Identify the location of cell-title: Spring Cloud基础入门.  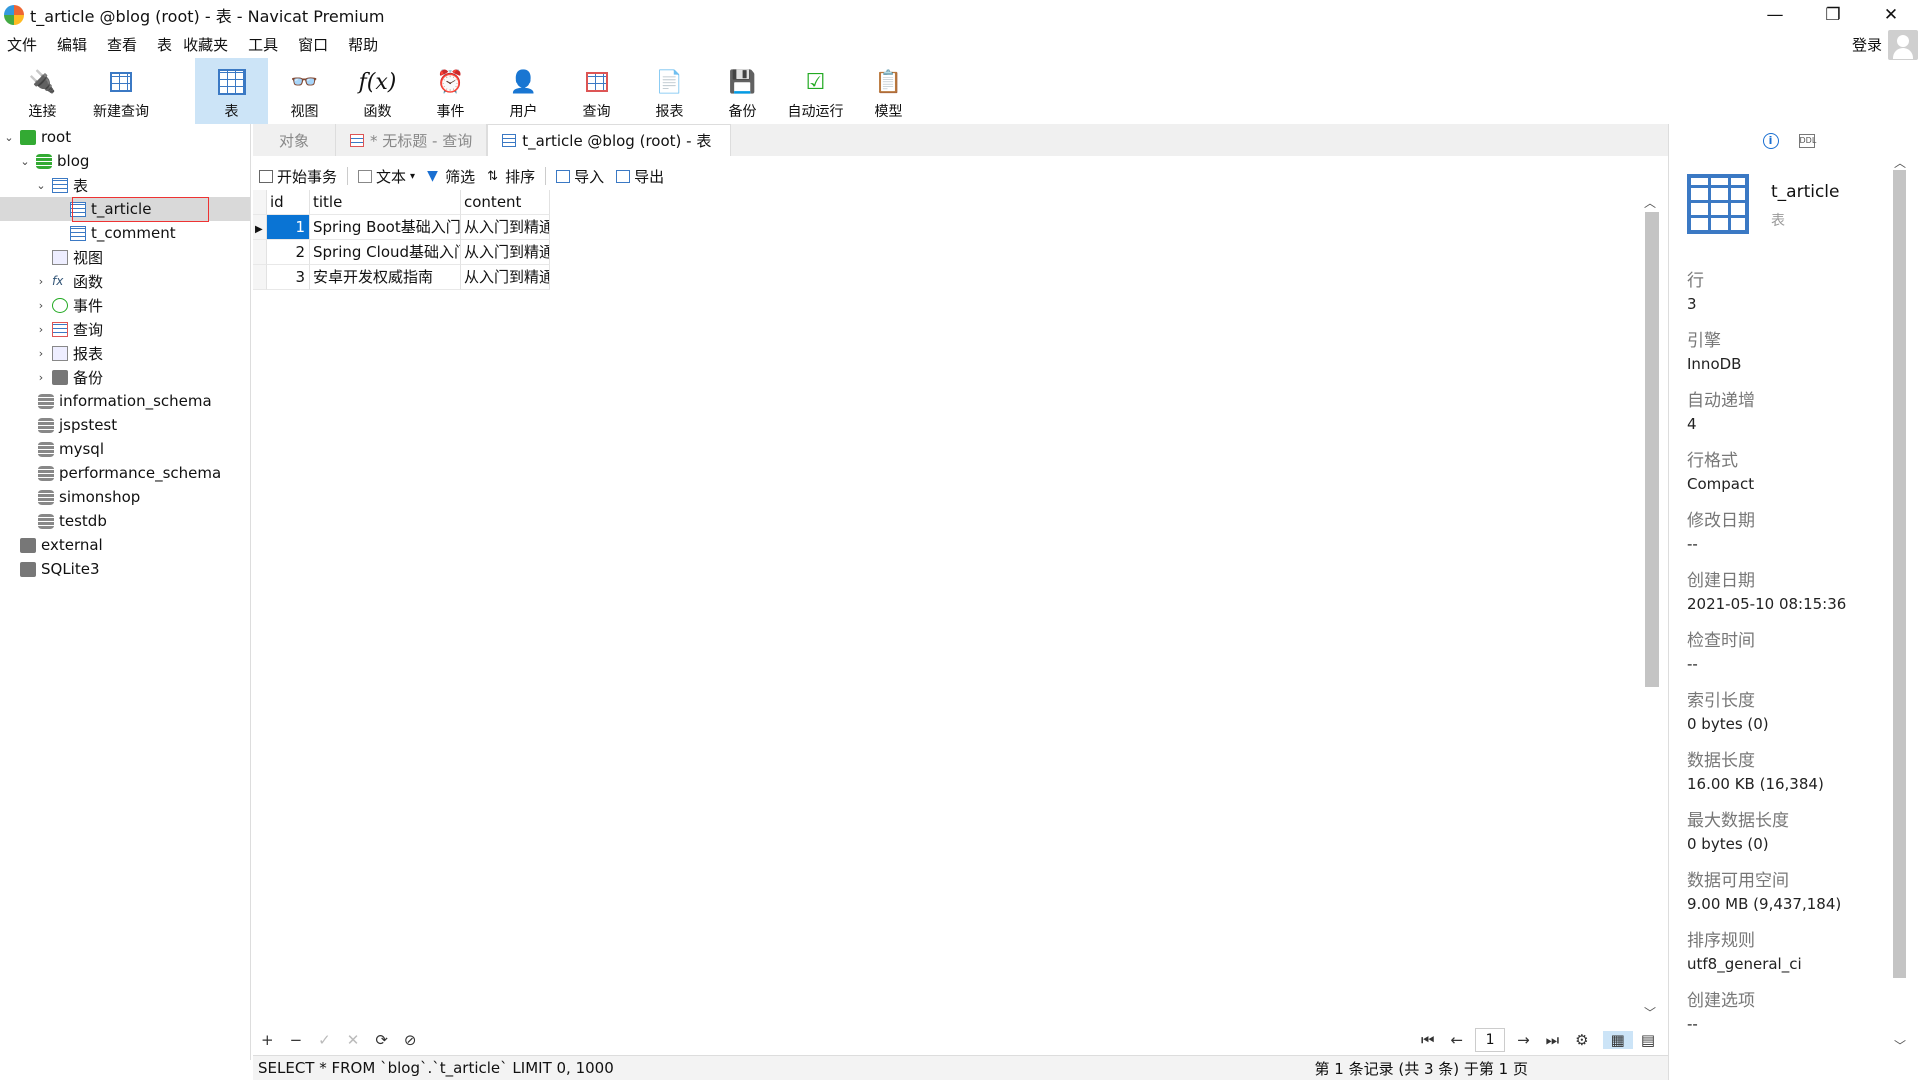
(385, 252).